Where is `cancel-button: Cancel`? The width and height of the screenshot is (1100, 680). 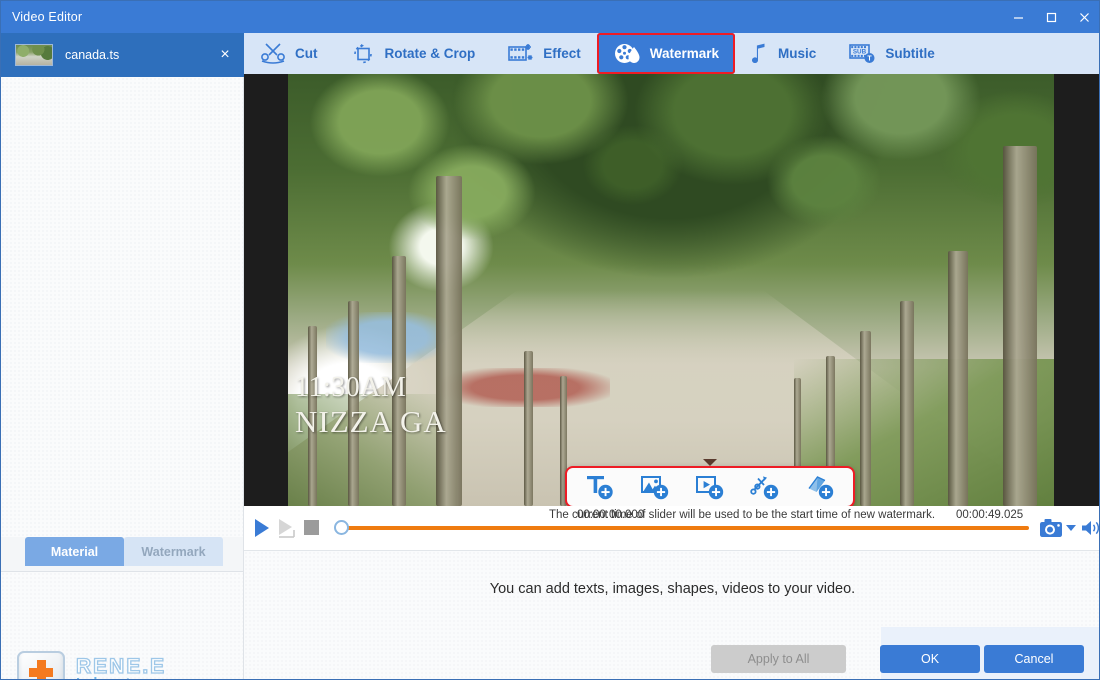 cancel-button: Cancel is located at coordinates (1034, 658).